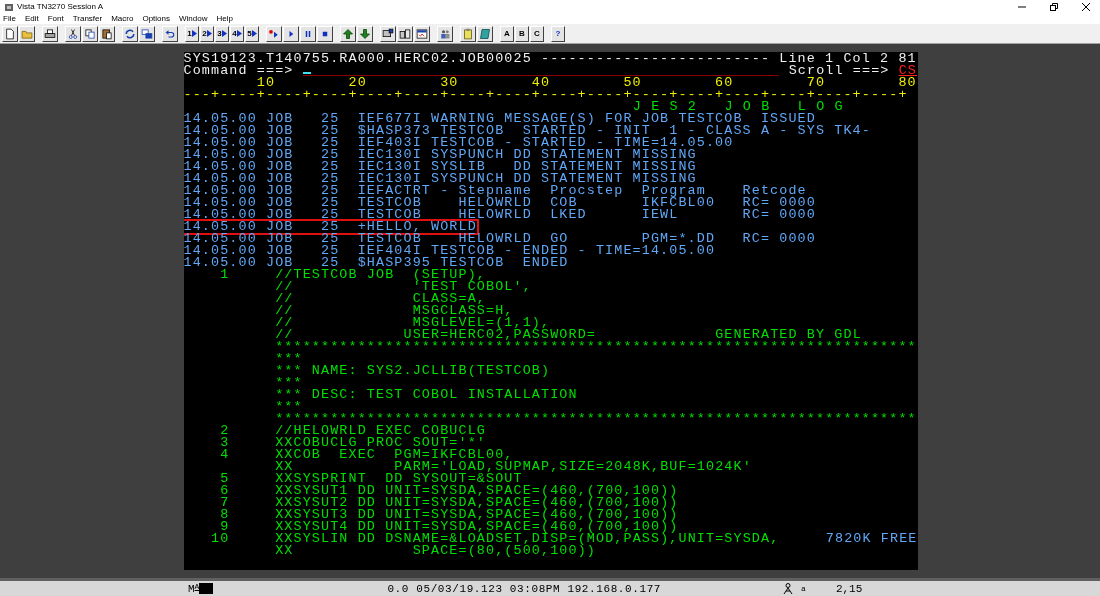 The width and height of the screenshot is (1100, 596). What do you see at coordinates (308, 33) in the screenshot?
I see `pause-button` at bounding box center [308, 33].